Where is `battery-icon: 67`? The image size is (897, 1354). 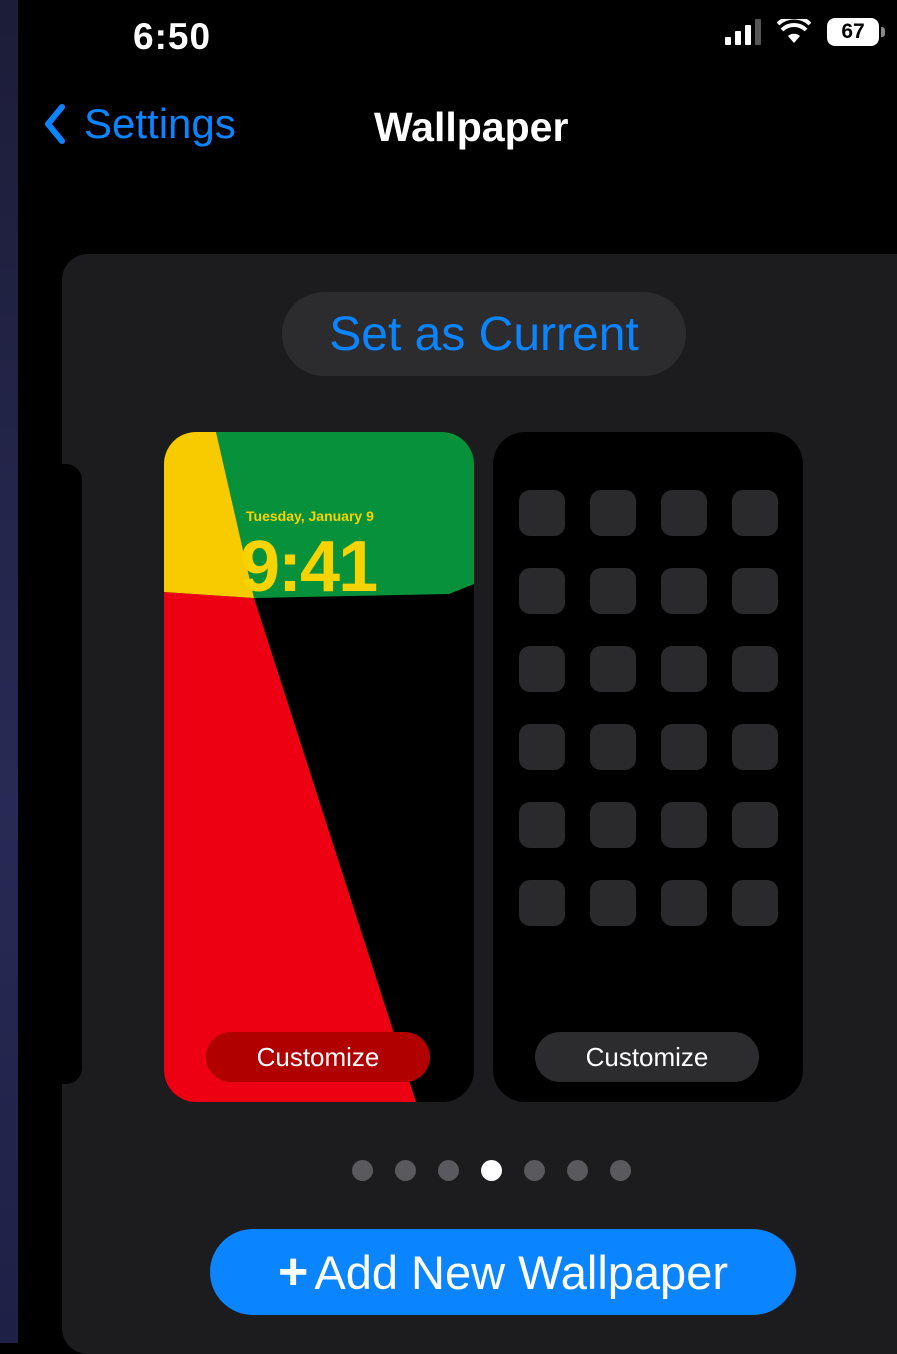 battery-icon: 67 is located at coordinates (856, 32).